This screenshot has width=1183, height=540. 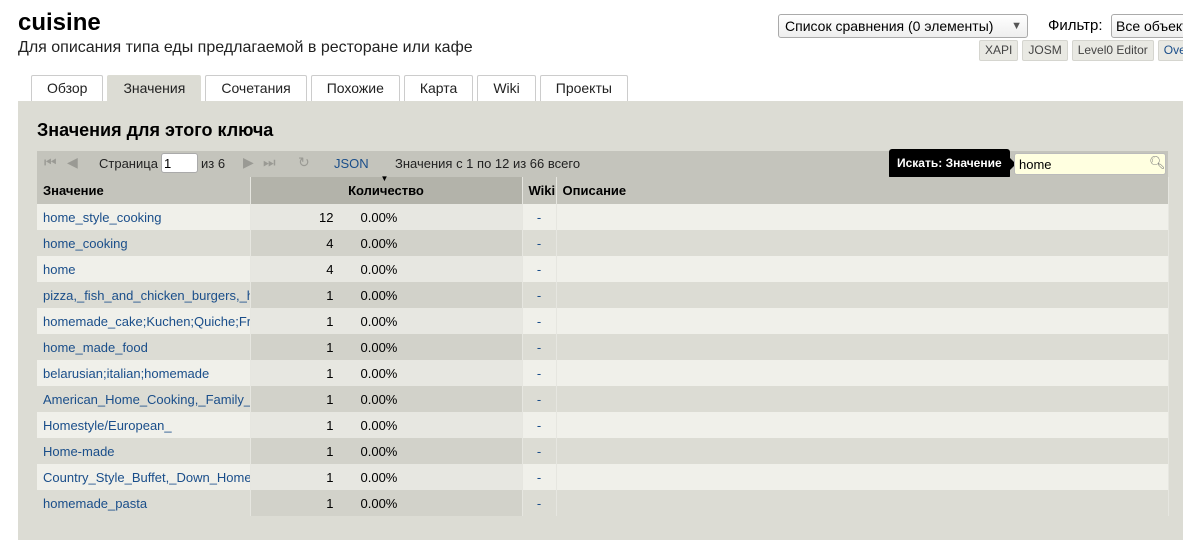 I want to click on count-cell: 12 0.00%, so click(x=386, y=217).